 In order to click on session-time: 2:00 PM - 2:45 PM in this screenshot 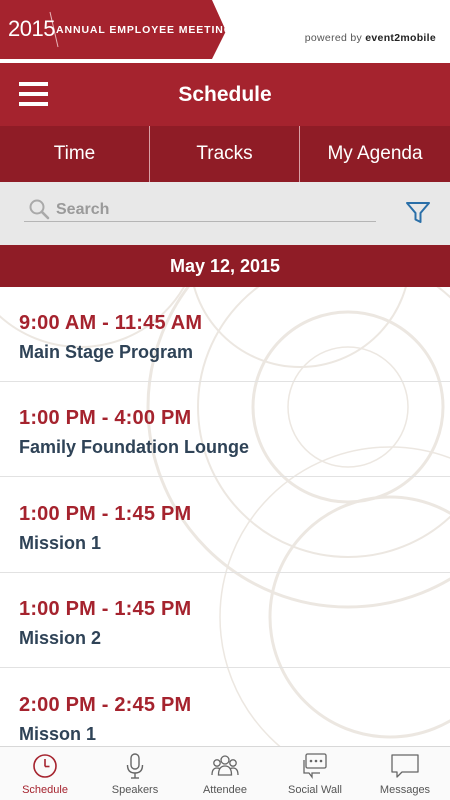, I will do `click(105, 705)`.